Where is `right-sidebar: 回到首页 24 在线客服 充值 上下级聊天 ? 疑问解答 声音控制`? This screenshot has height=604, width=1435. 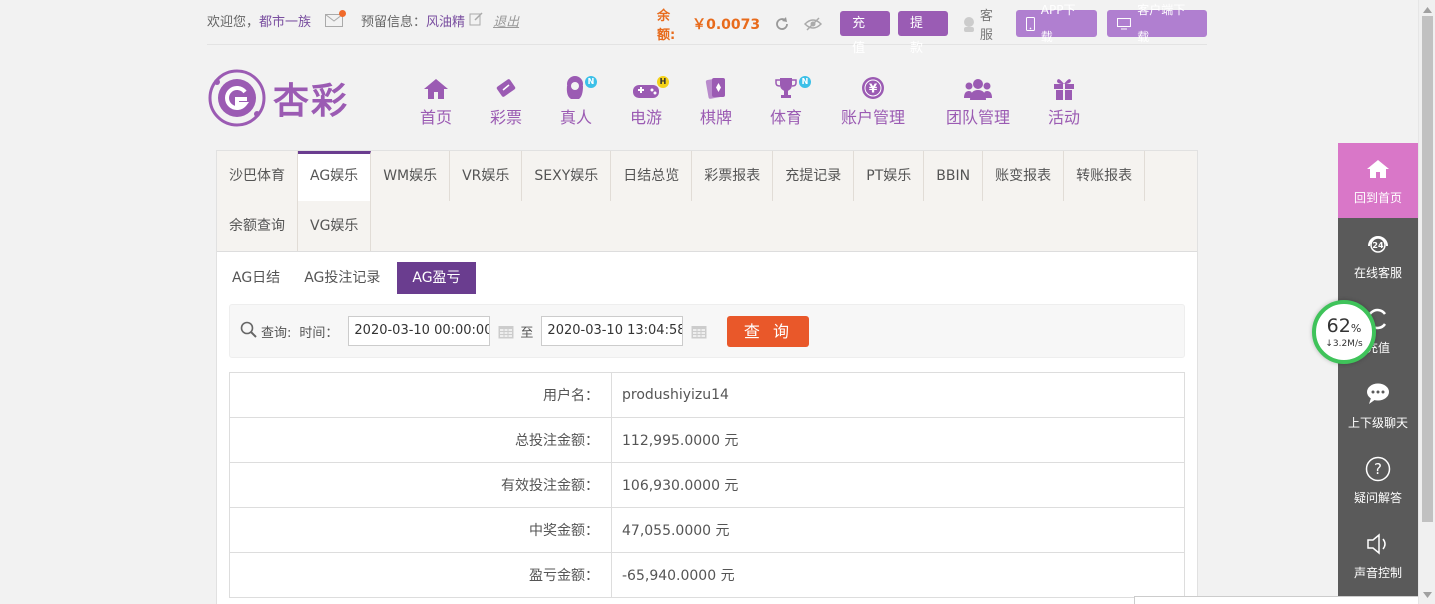 right-sidebar: 回到首页 24 在线客服 充值 上下级聊天 ? 疑问解答 声音控制 is located at coordinates (1378, 373).